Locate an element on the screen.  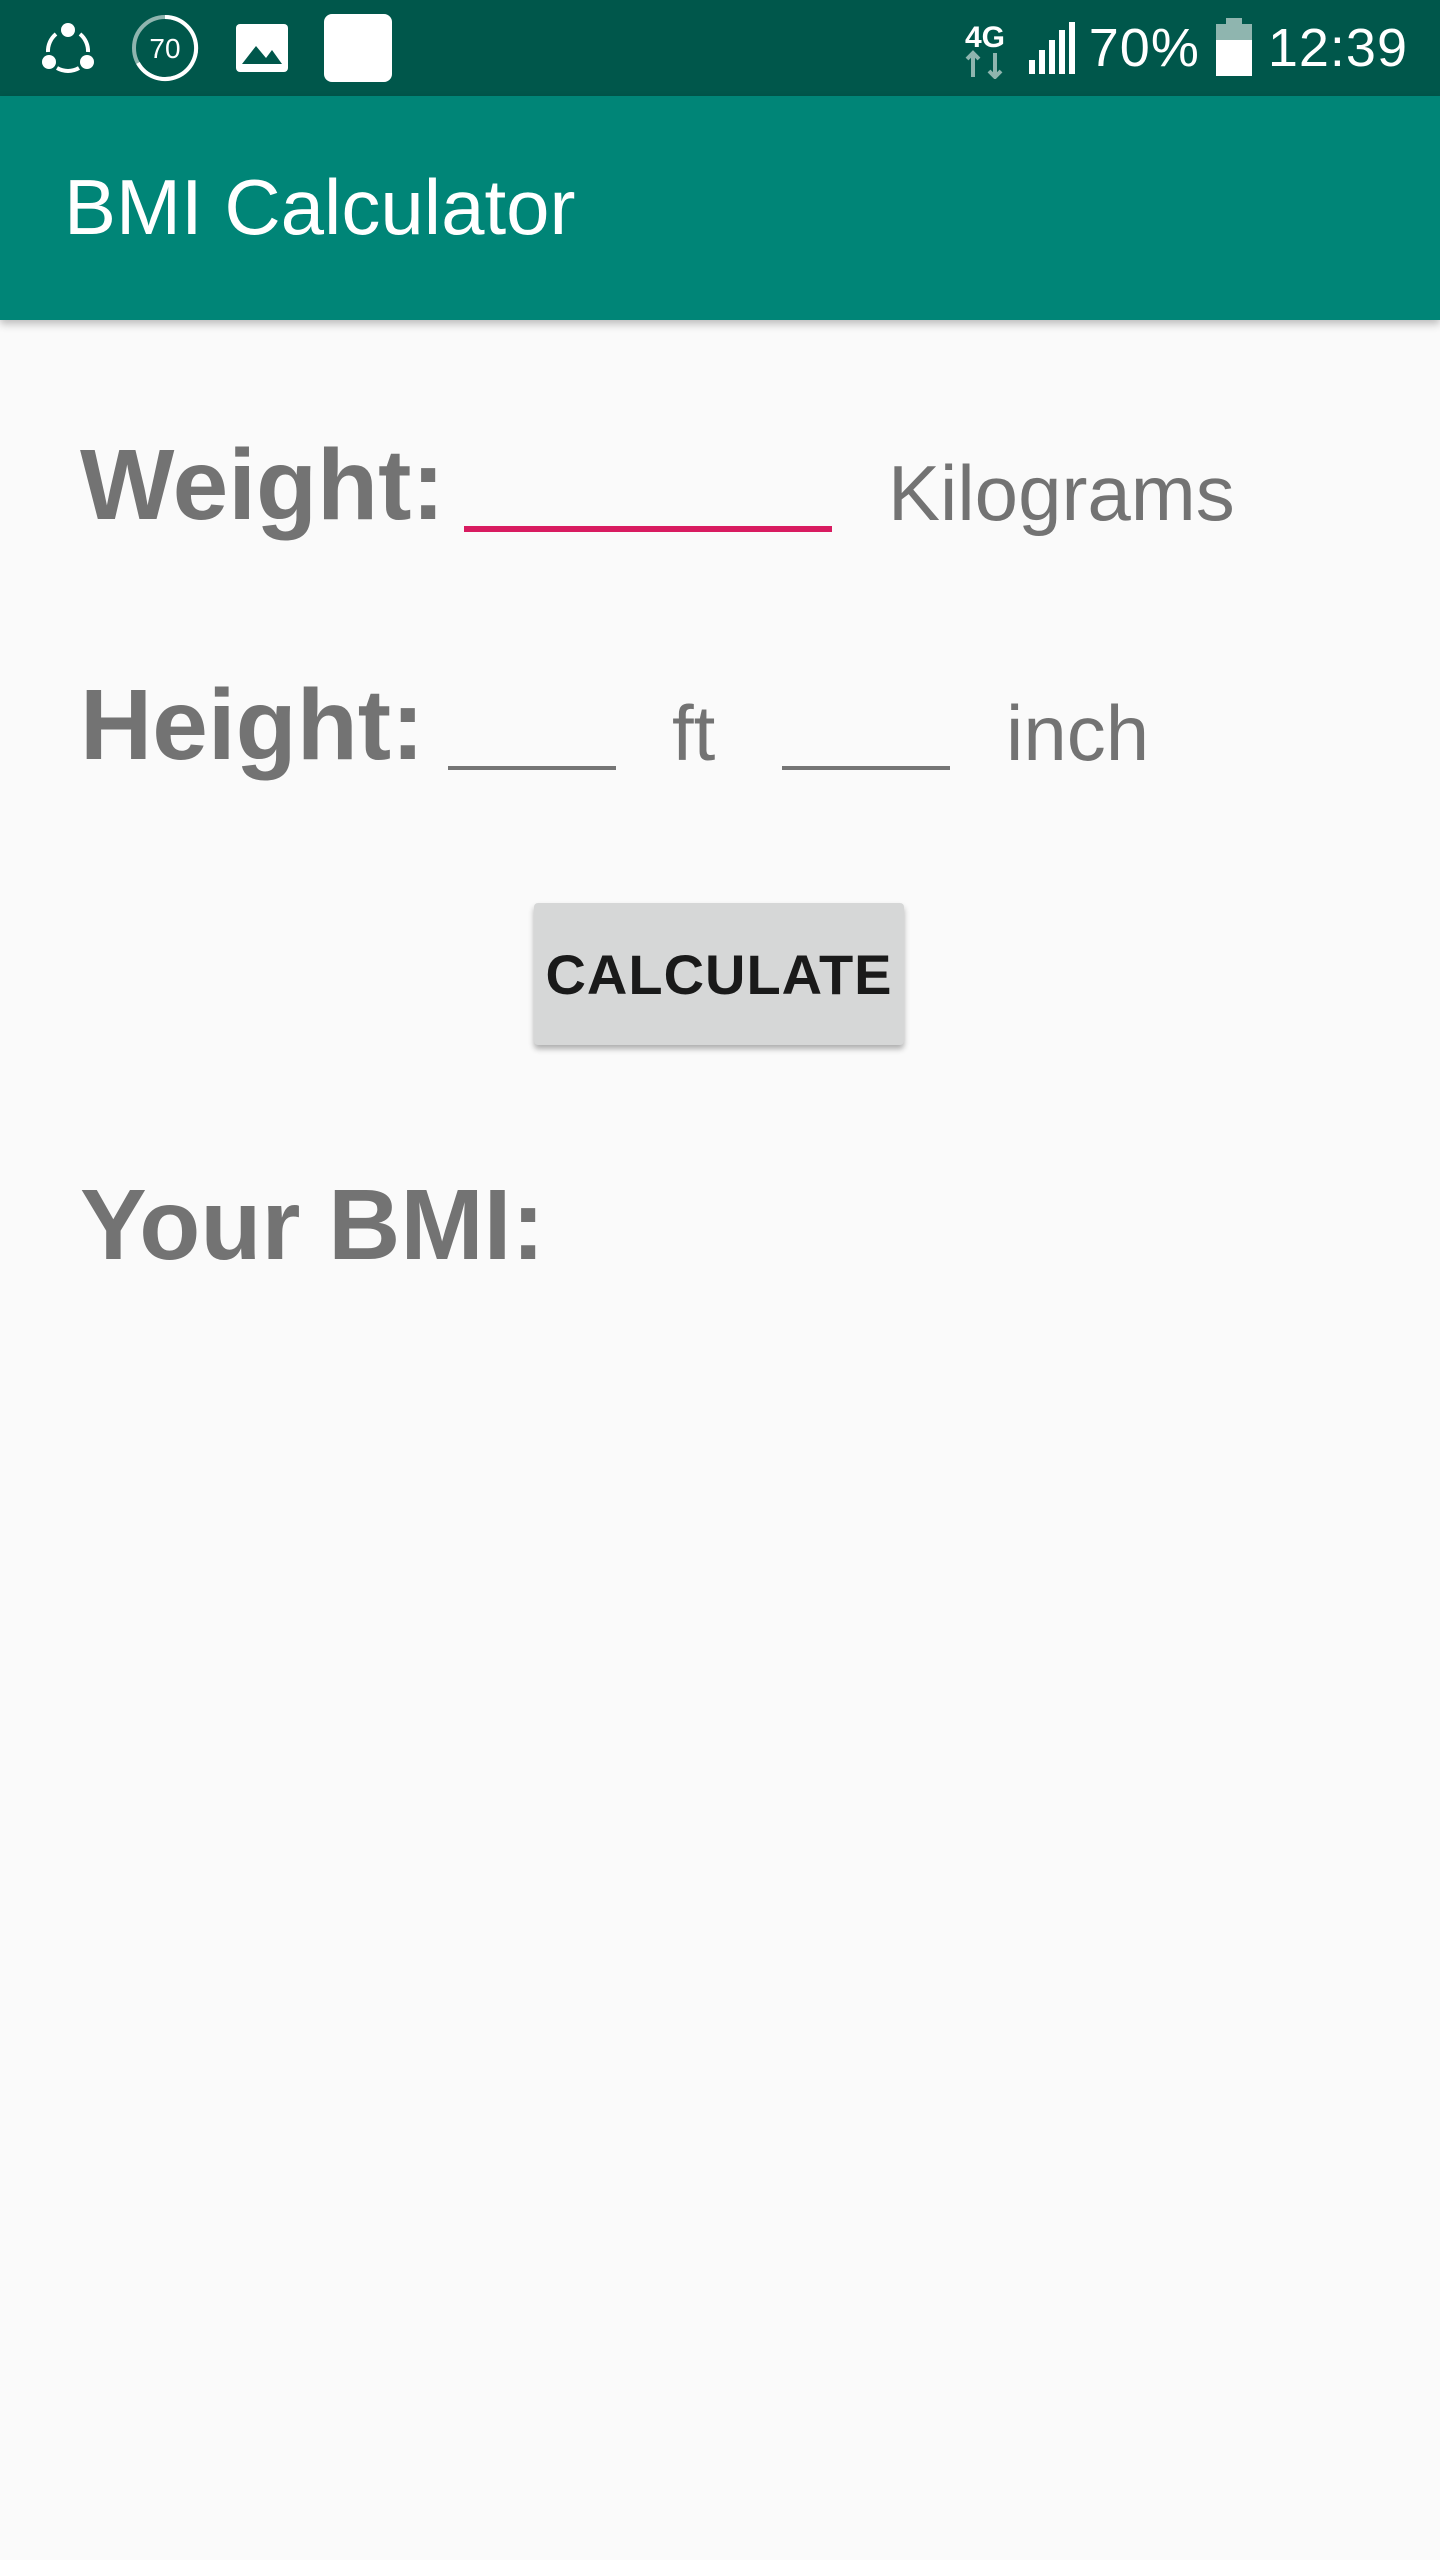
data-usage-icon: 70 is located at coordinates (165, 48).